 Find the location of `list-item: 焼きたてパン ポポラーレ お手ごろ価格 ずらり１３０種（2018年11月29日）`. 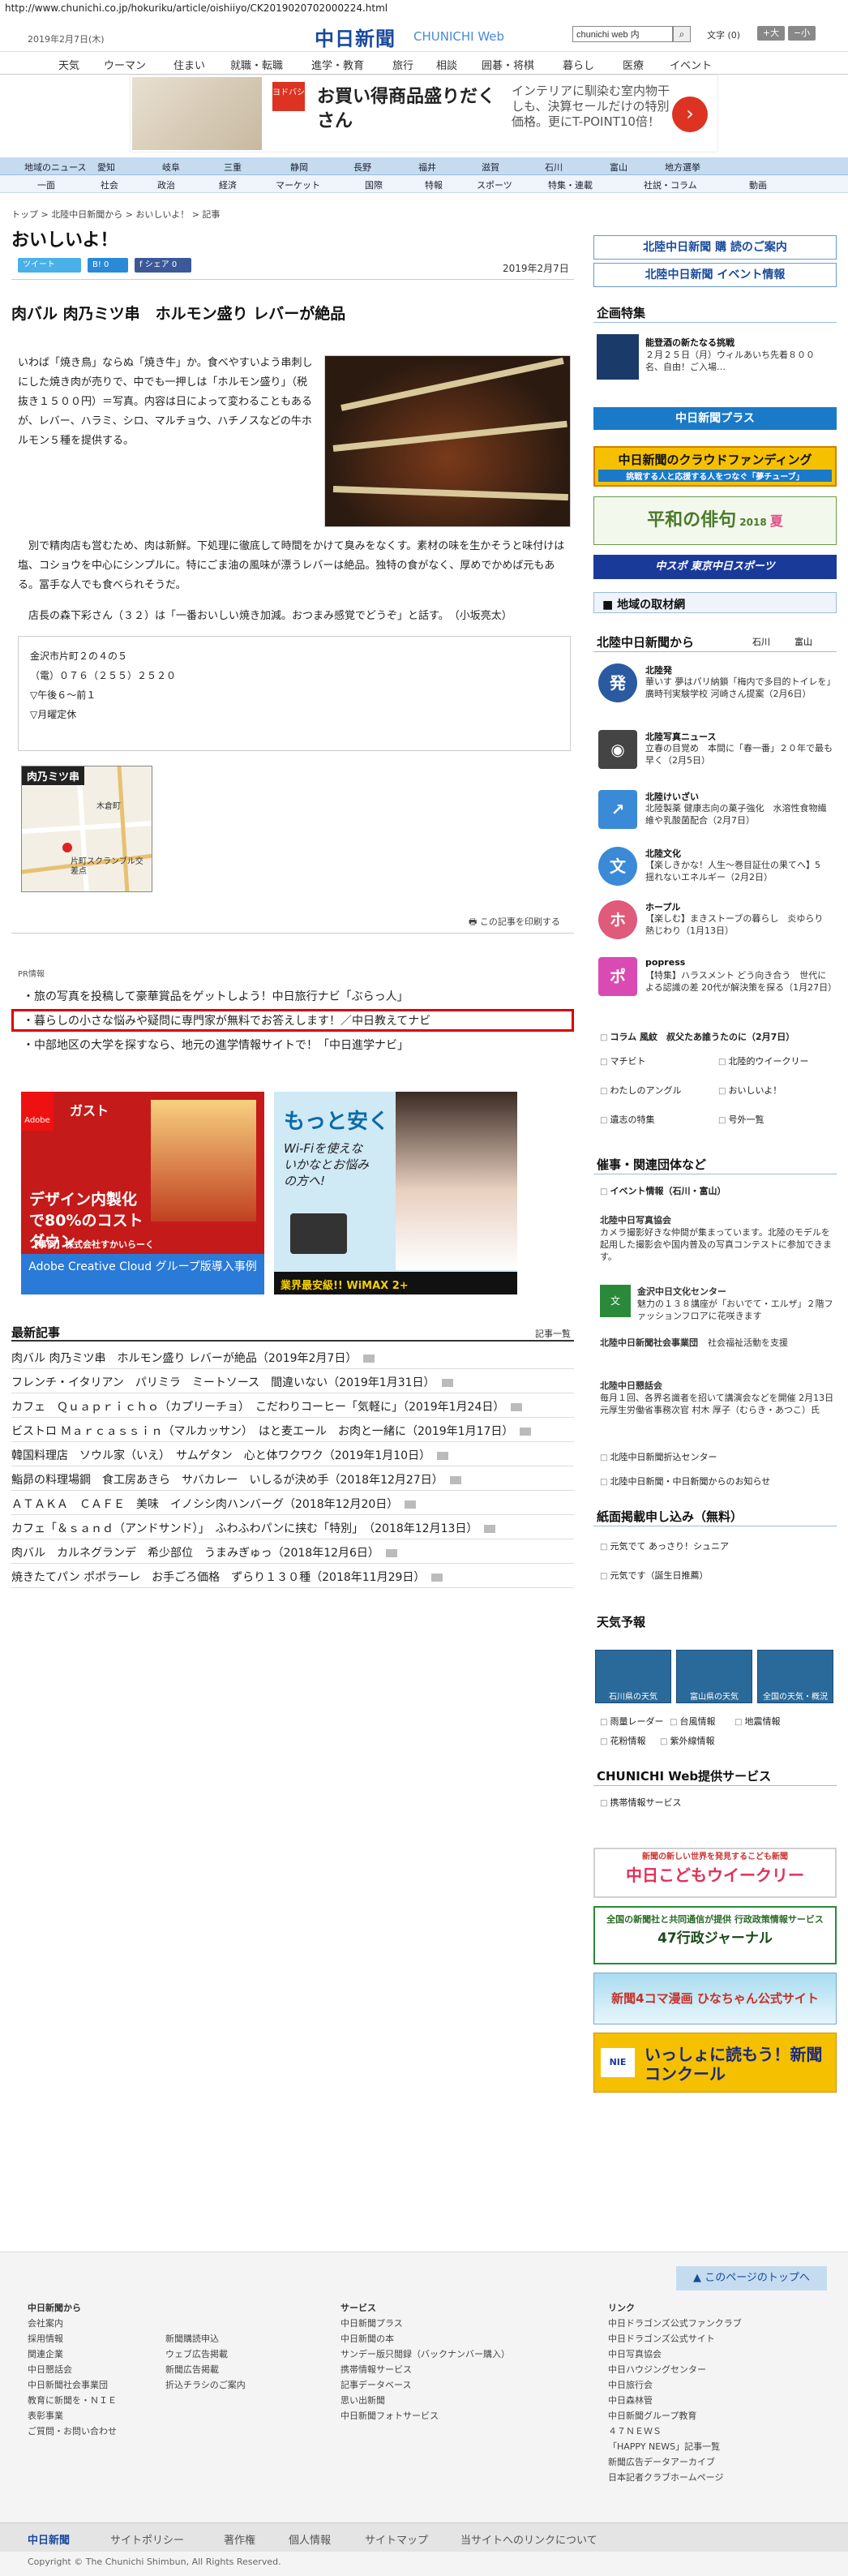

list-item: 焼きたてパン ポポラーレ お手ごろ価格 ずらり１３０種（2018年11月29日） is located at coordinates (292, 1576).